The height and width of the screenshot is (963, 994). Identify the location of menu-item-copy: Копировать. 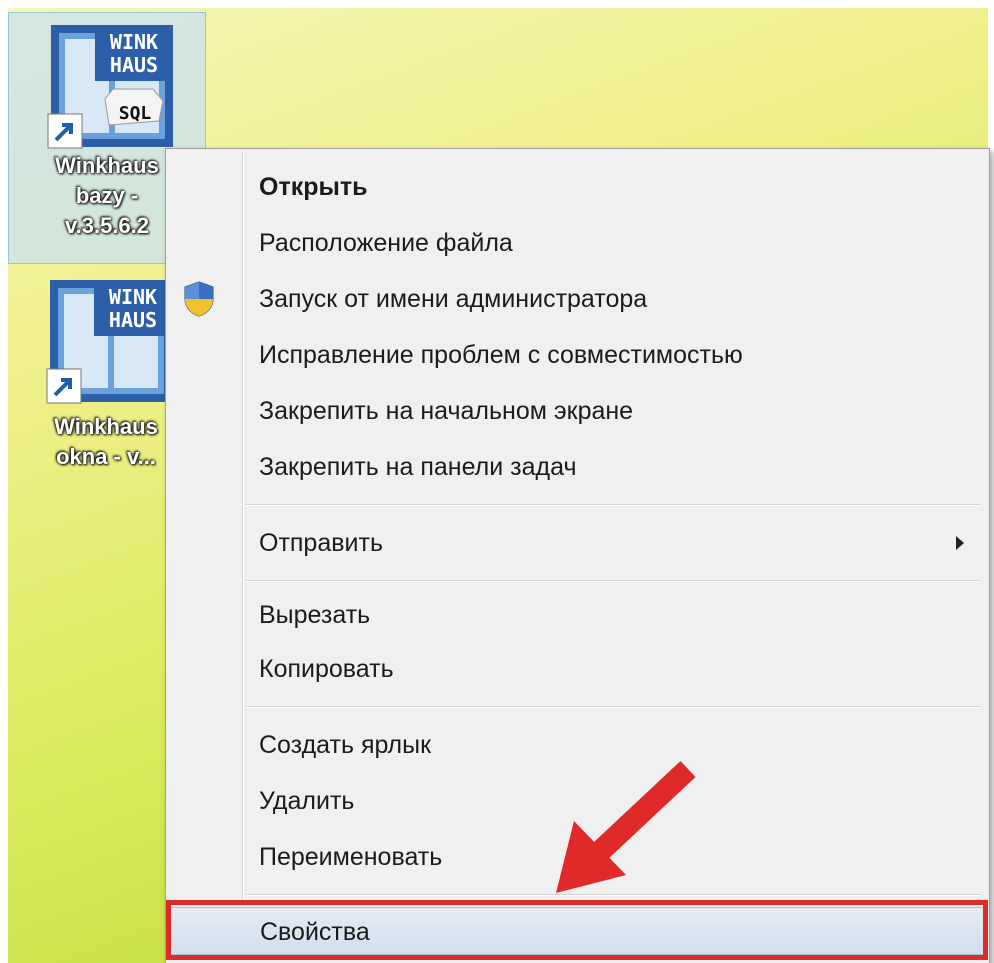
(577, 669).